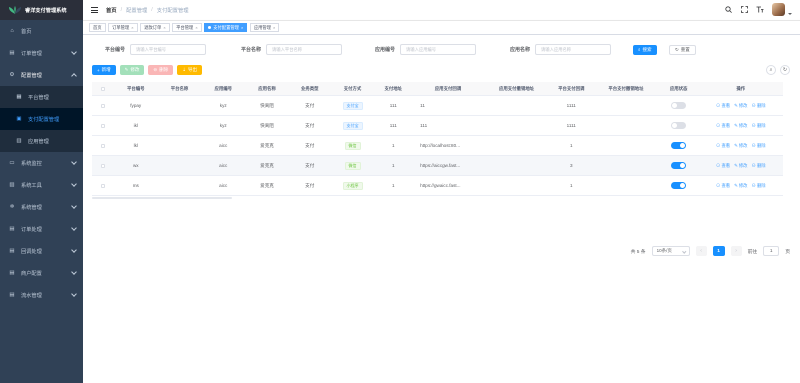 The width and height of the screenshot is (800, 383). What do you see at coordinates (267, 88) in the screenshot?
I see `col-header: 应用名称` at bounding box center [267, 88].